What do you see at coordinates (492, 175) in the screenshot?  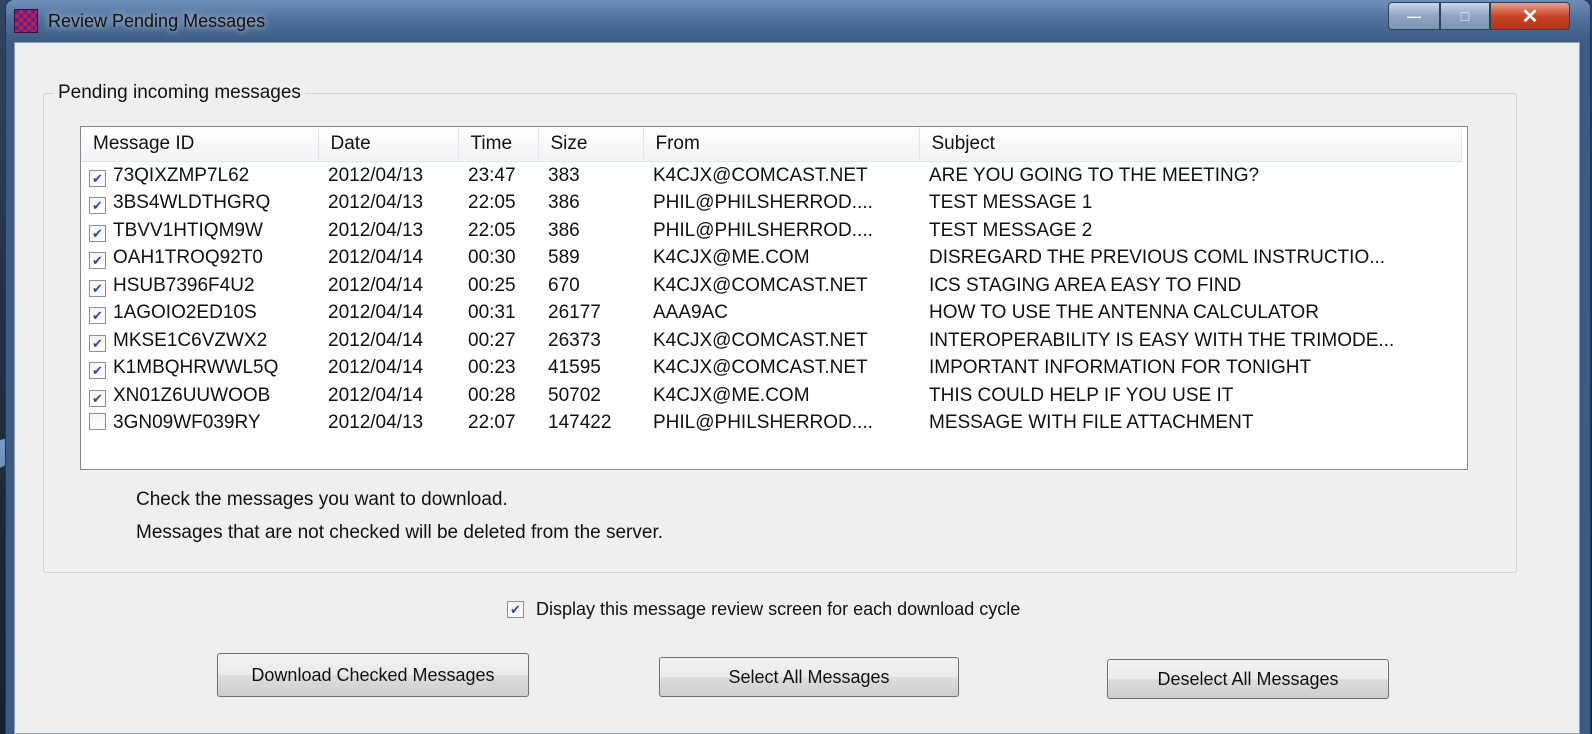 I see `cell-time: 23:47` at bounding box center [492, 175].